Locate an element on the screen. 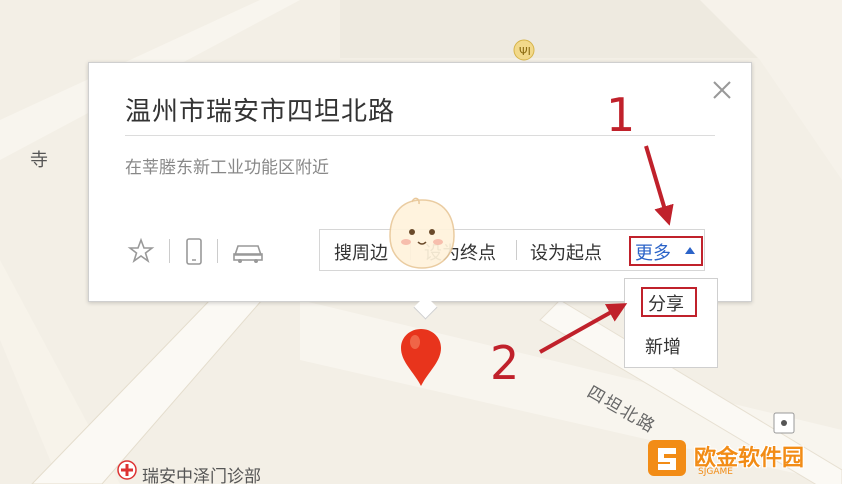 The image size is (842, 484). watermark-logo-icon is located at coordinates (667, 458).